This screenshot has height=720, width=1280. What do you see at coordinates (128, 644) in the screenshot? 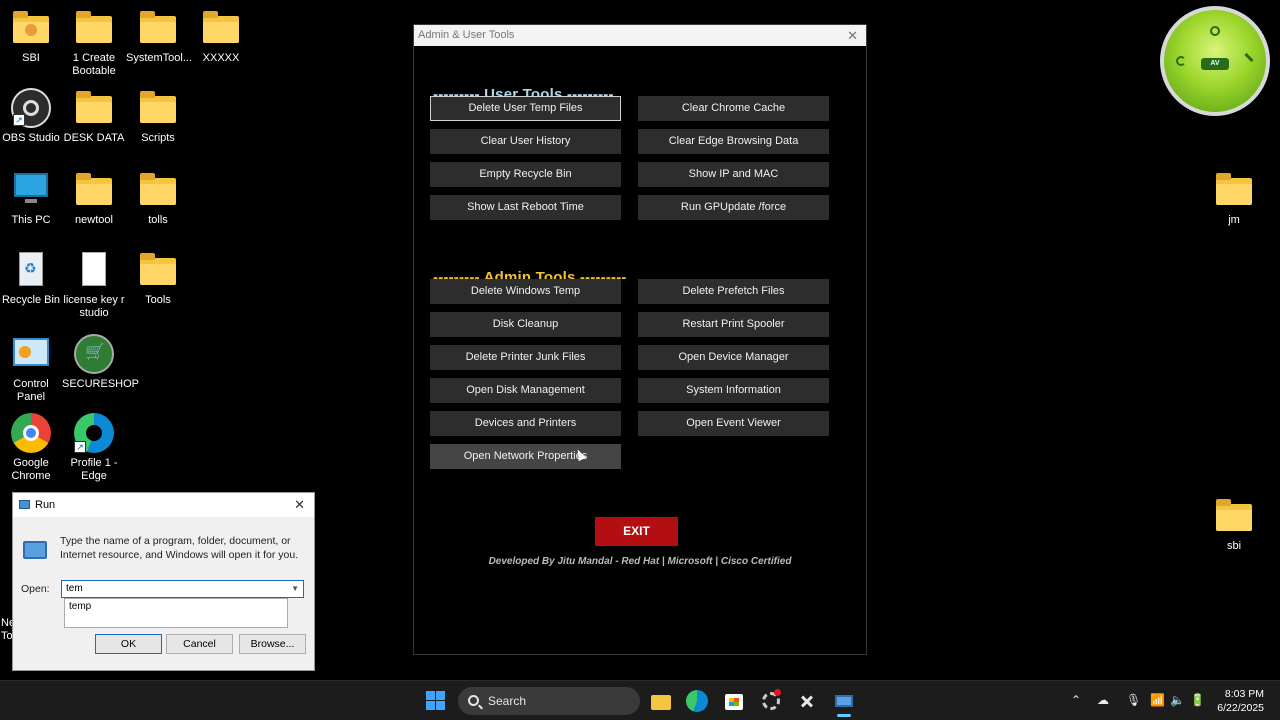
I see `ok-button: OK` at bounding box center [128, 644].